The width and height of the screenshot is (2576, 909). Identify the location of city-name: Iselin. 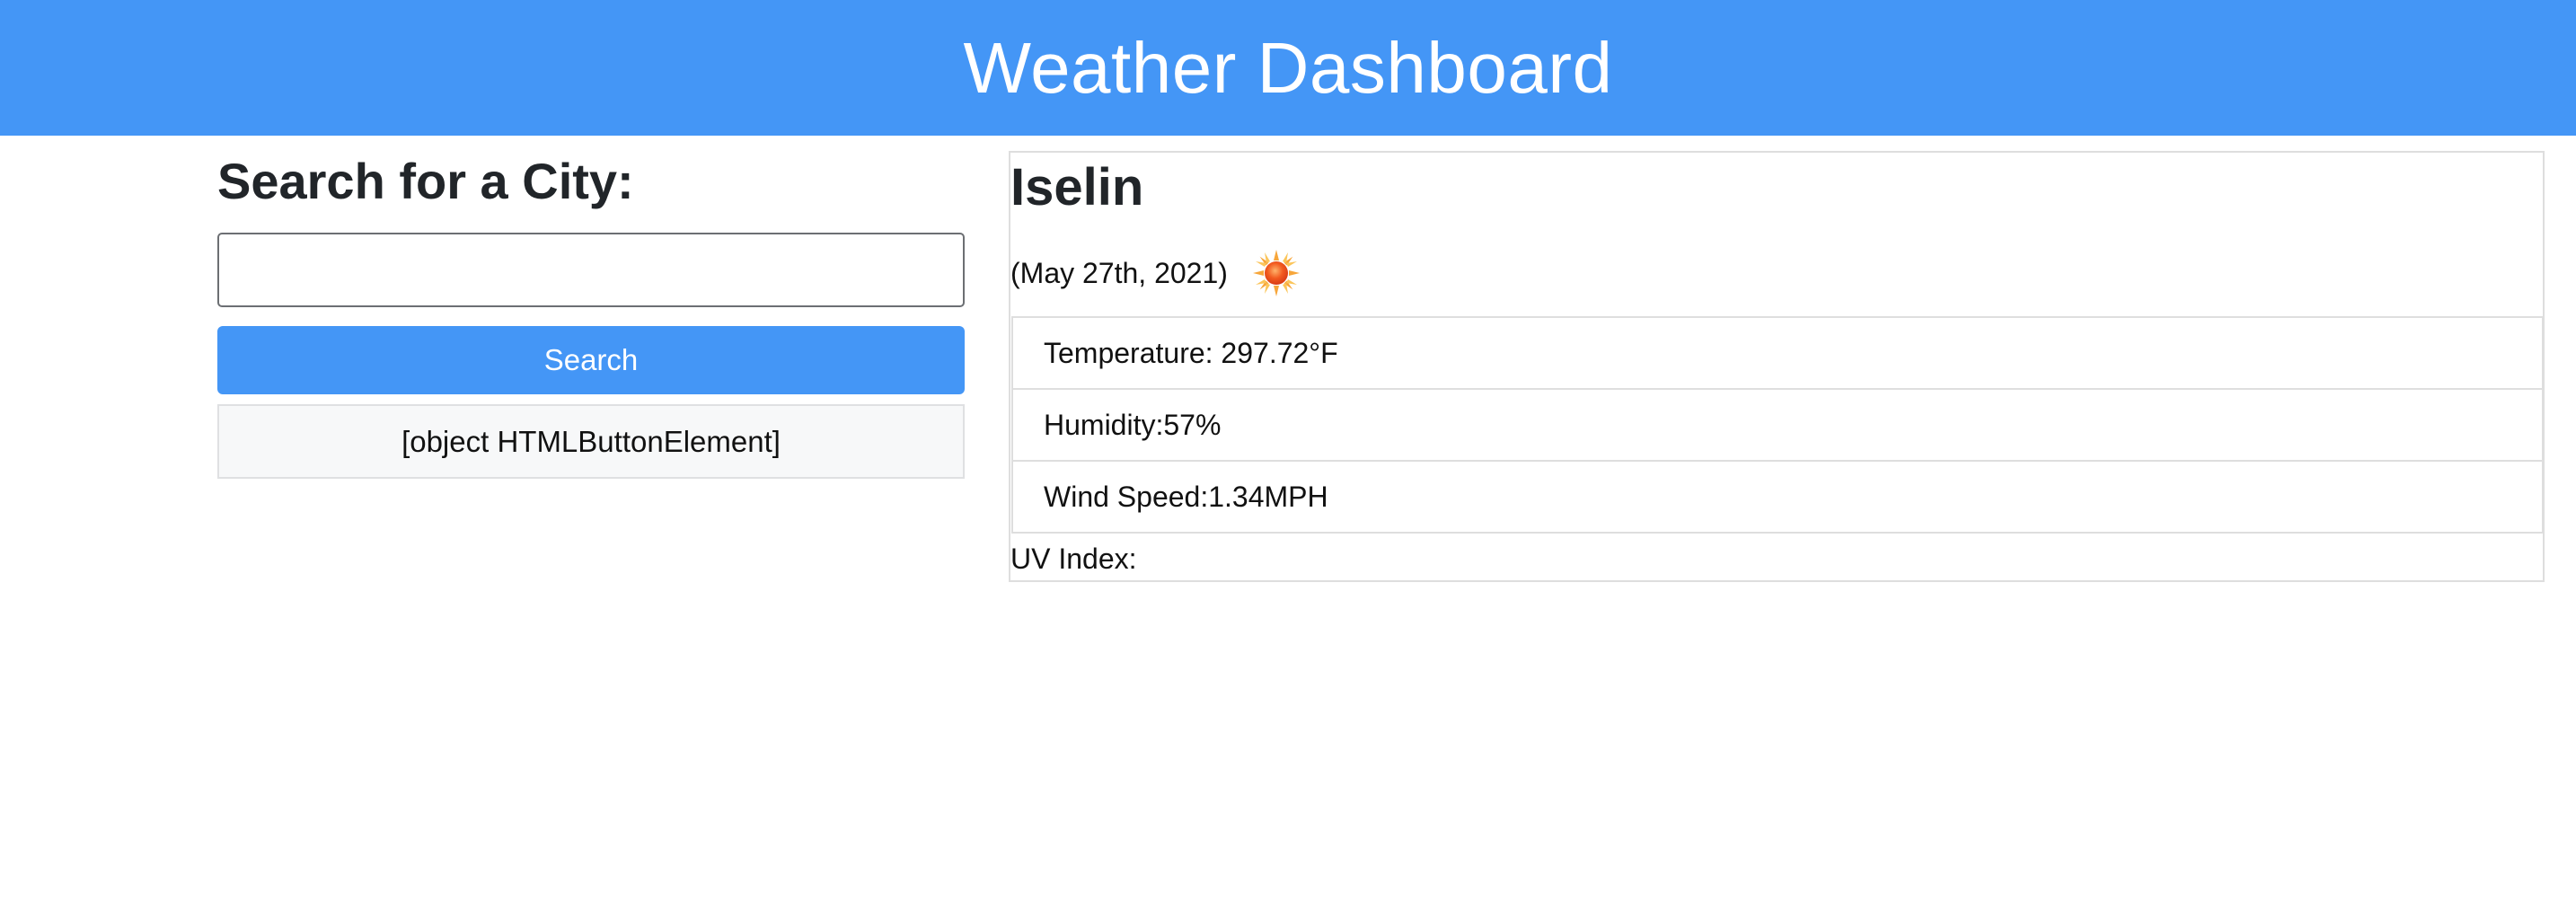
(1077, 187).